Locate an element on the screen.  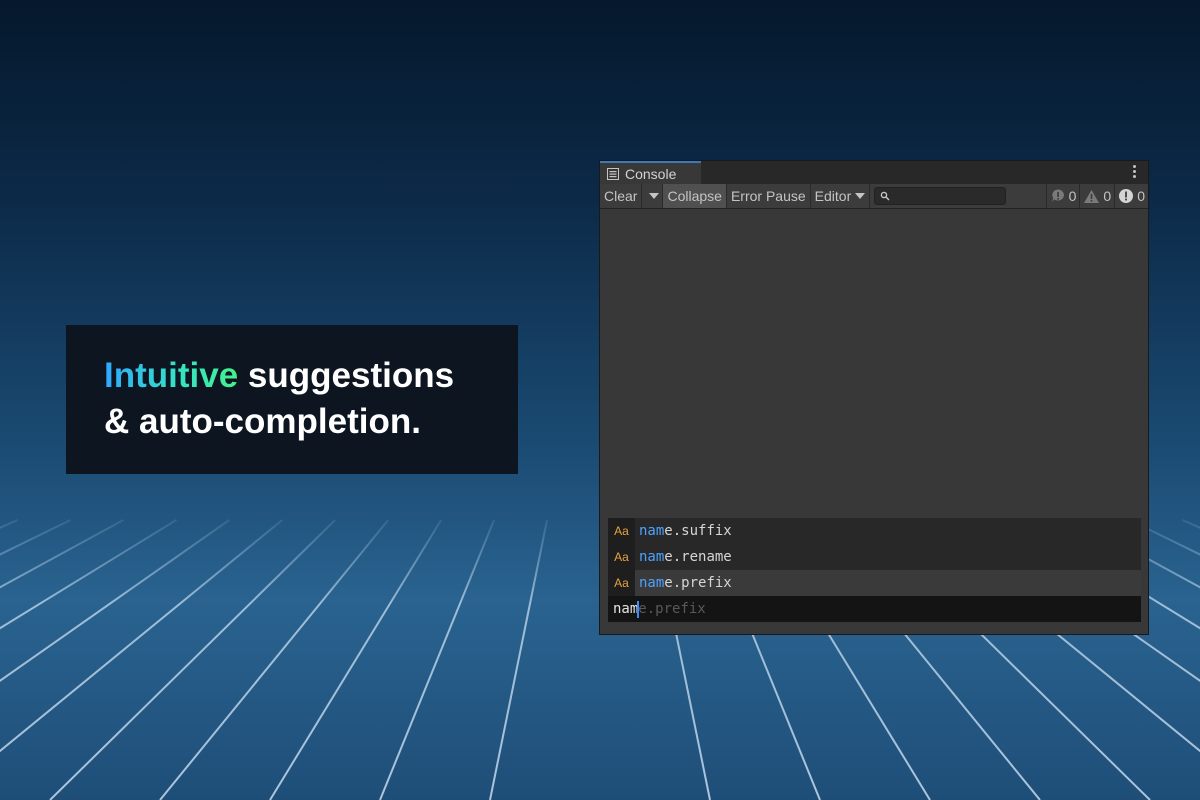
clear-button: Clear is located at coordinates (621, 196).